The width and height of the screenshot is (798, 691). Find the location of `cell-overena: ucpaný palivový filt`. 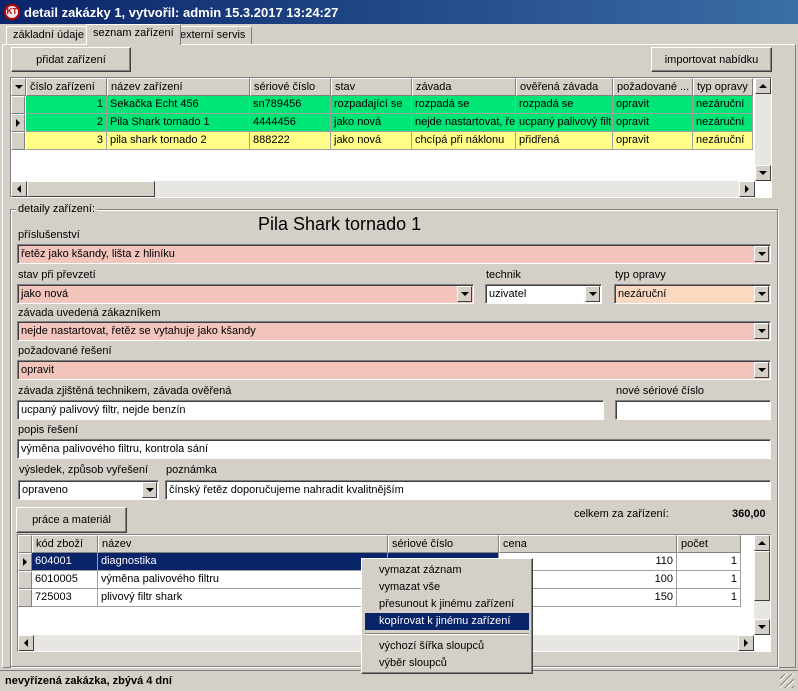

cell-overena: ucpaný palivový filt is located at coordinates (564, 123).